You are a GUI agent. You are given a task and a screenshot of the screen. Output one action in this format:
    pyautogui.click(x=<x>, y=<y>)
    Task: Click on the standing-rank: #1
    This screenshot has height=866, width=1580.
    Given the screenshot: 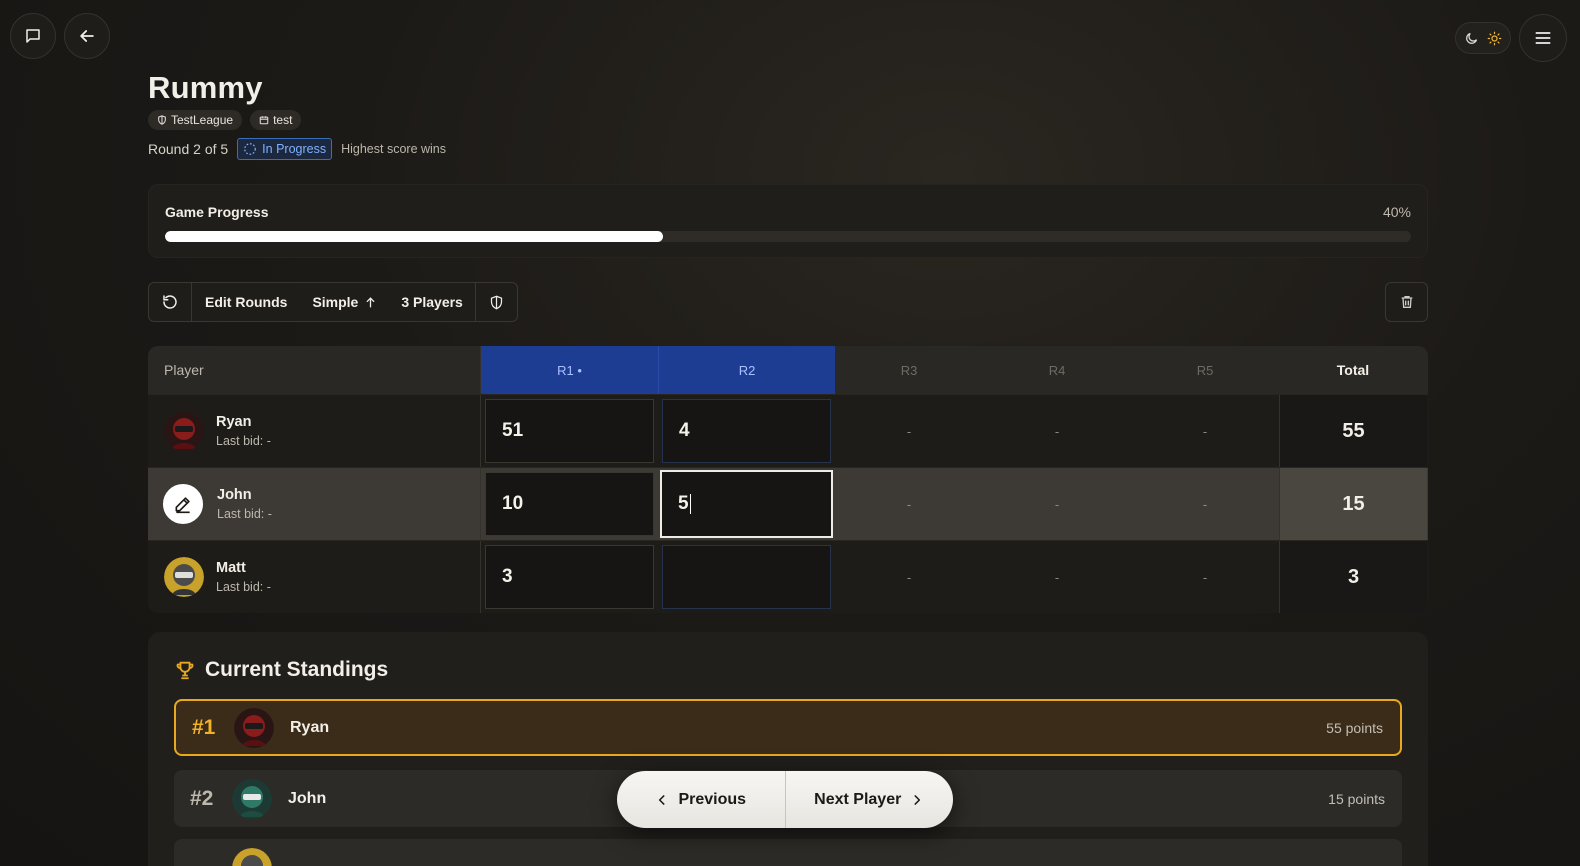 What is the action you would take?
    pyautogui.click(x=204, y=727)
    